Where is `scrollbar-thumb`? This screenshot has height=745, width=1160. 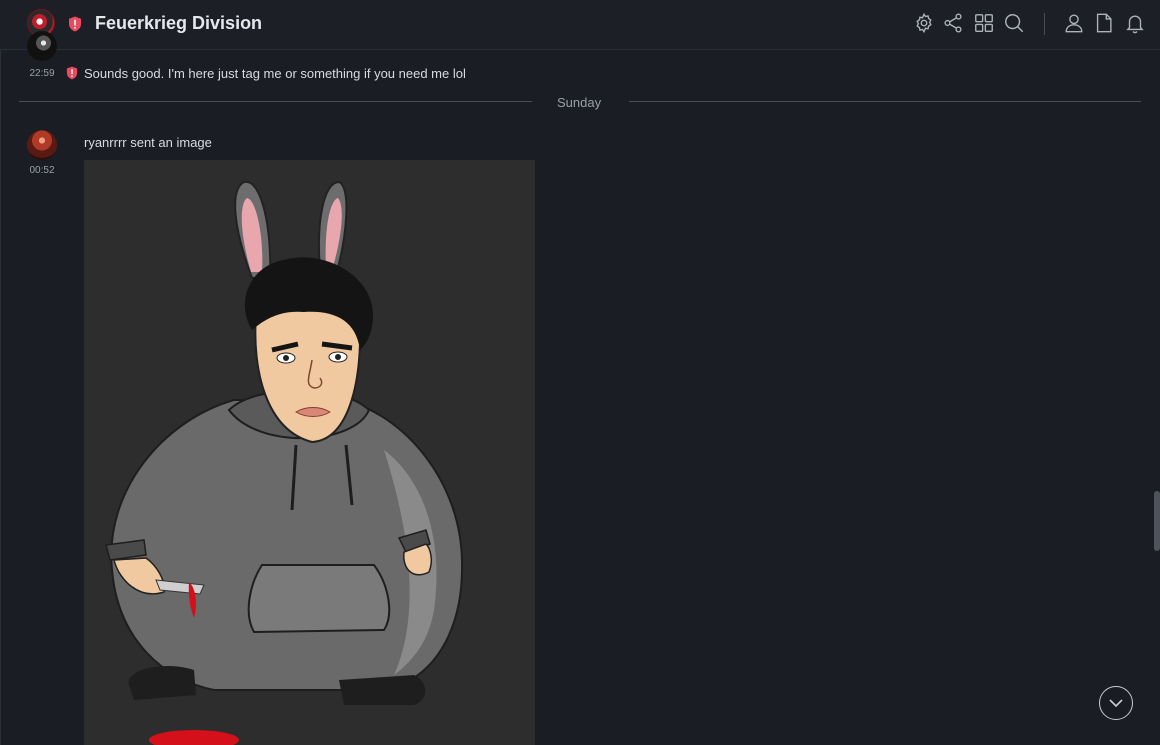 scrollbar-thumb is located at coordinates (1157, 521).